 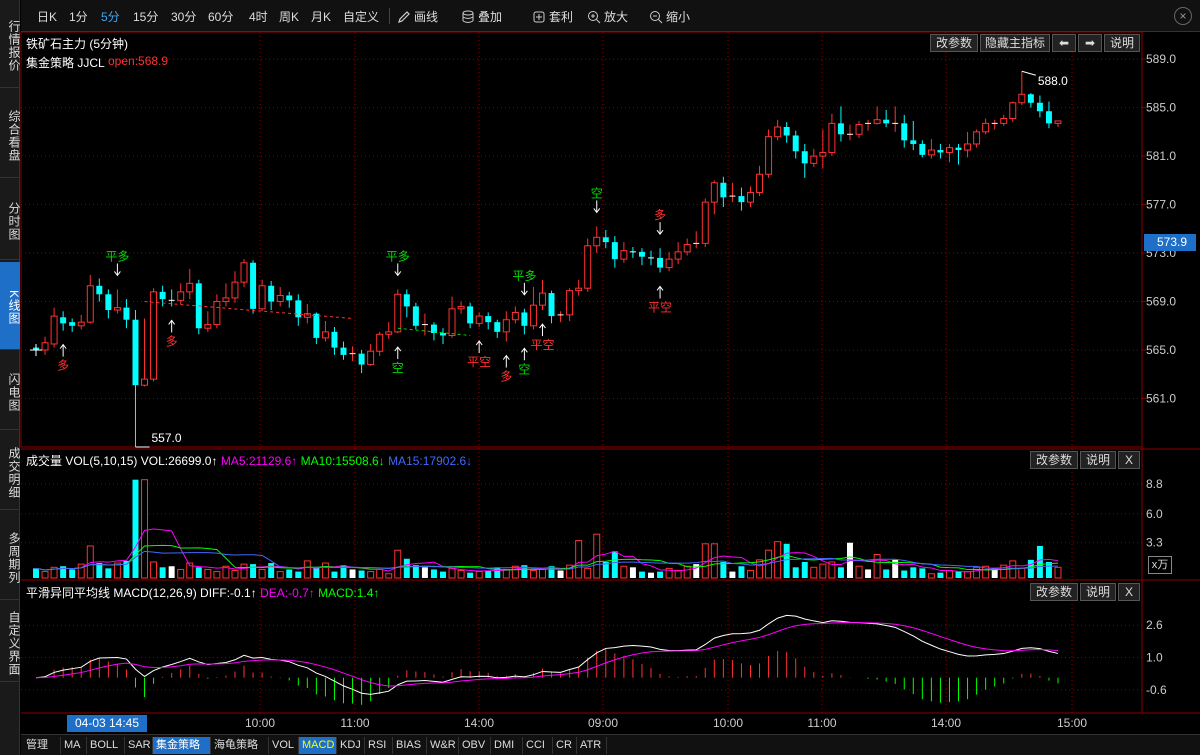 I want to click on indicator-tab-4: 集金策略, so click(x=182, y=745).